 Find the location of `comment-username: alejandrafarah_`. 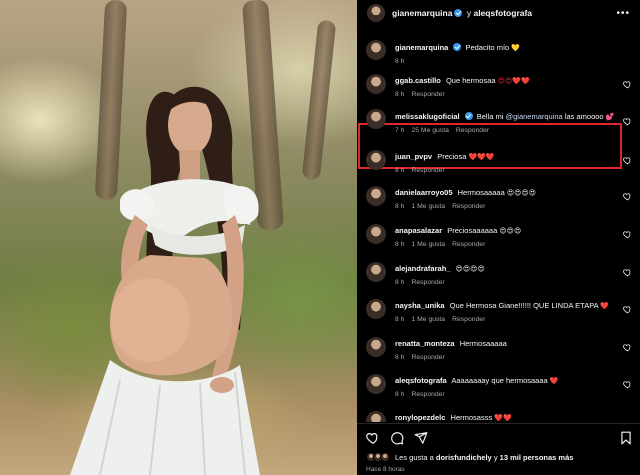

comment-username: alejandrafarah_ is located at coordinates (422, 268).